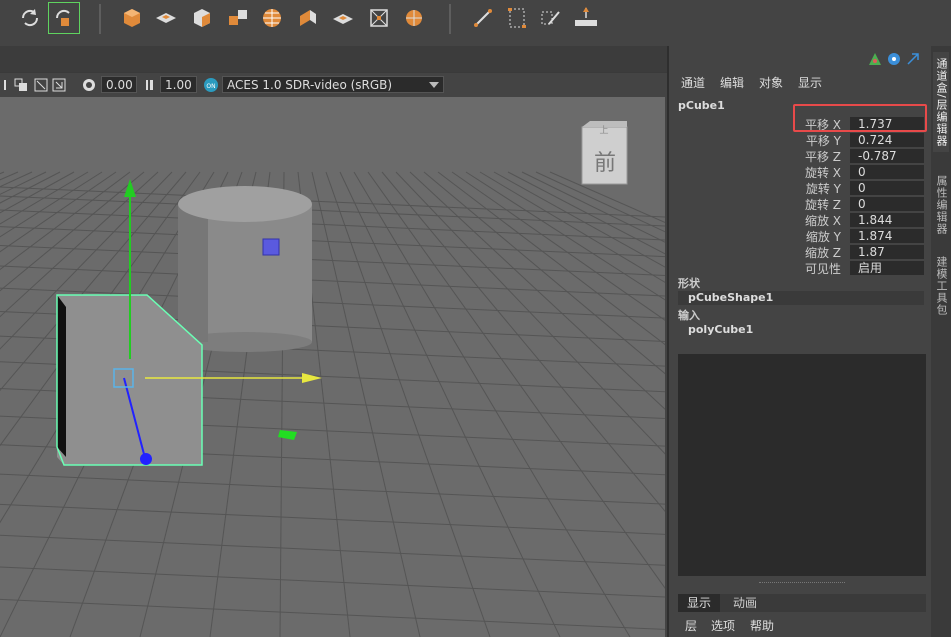  What do you see at coordinates (941, 286) in the screenshot?
I see `tab-modeling-toolkit: 建模工具包` at bounding box center [941, 286].